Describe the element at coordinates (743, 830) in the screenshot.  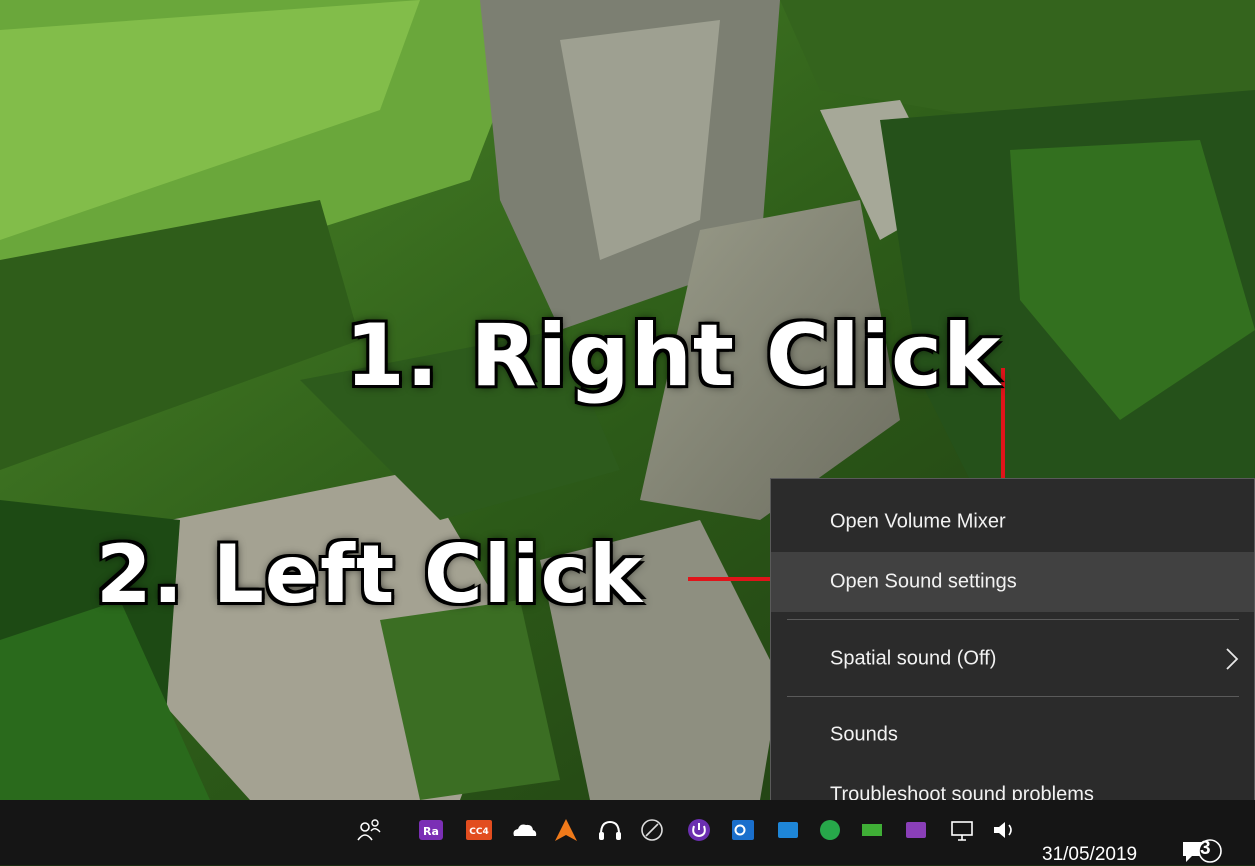
I see `outlook-icon` at that location.